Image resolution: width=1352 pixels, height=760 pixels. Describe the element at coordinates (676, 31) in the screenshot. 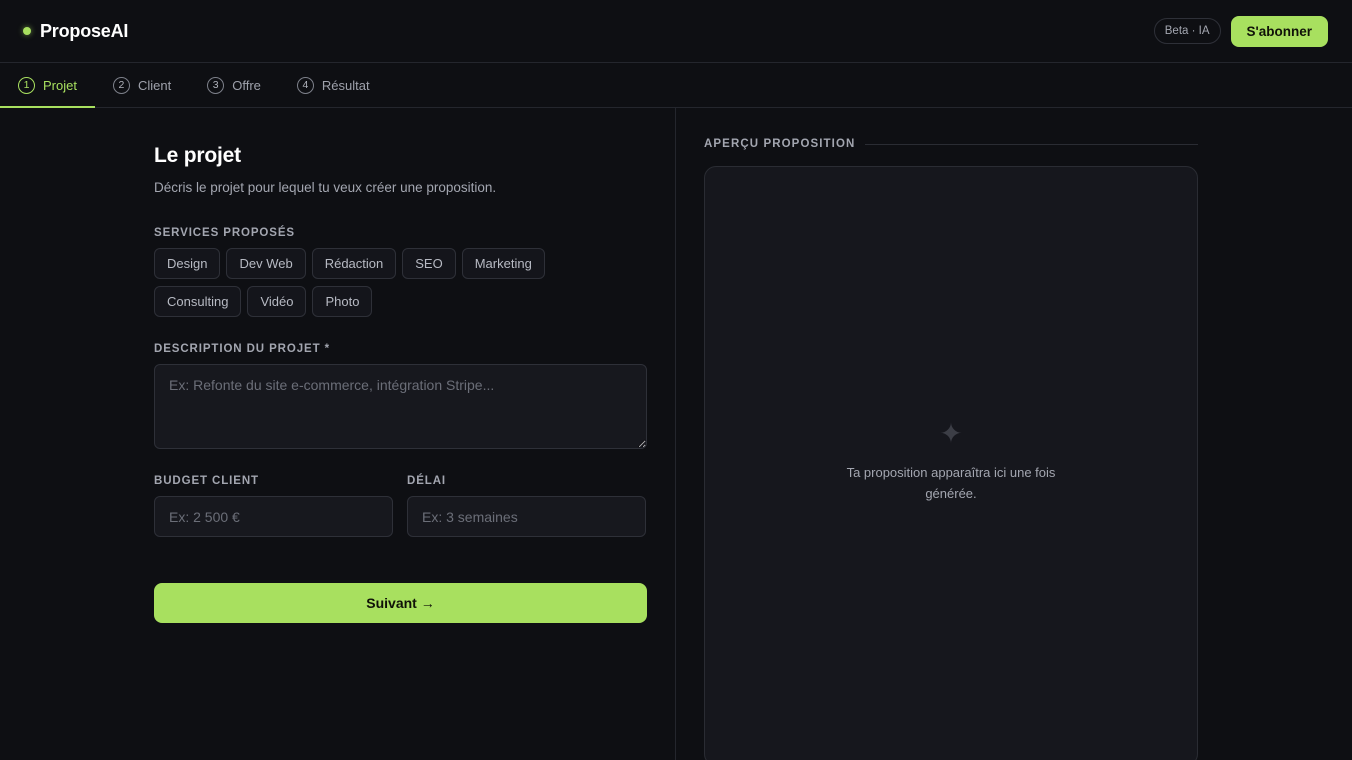

I see `app-header: ProposeAI Beta · IA S'abonner` at that location.